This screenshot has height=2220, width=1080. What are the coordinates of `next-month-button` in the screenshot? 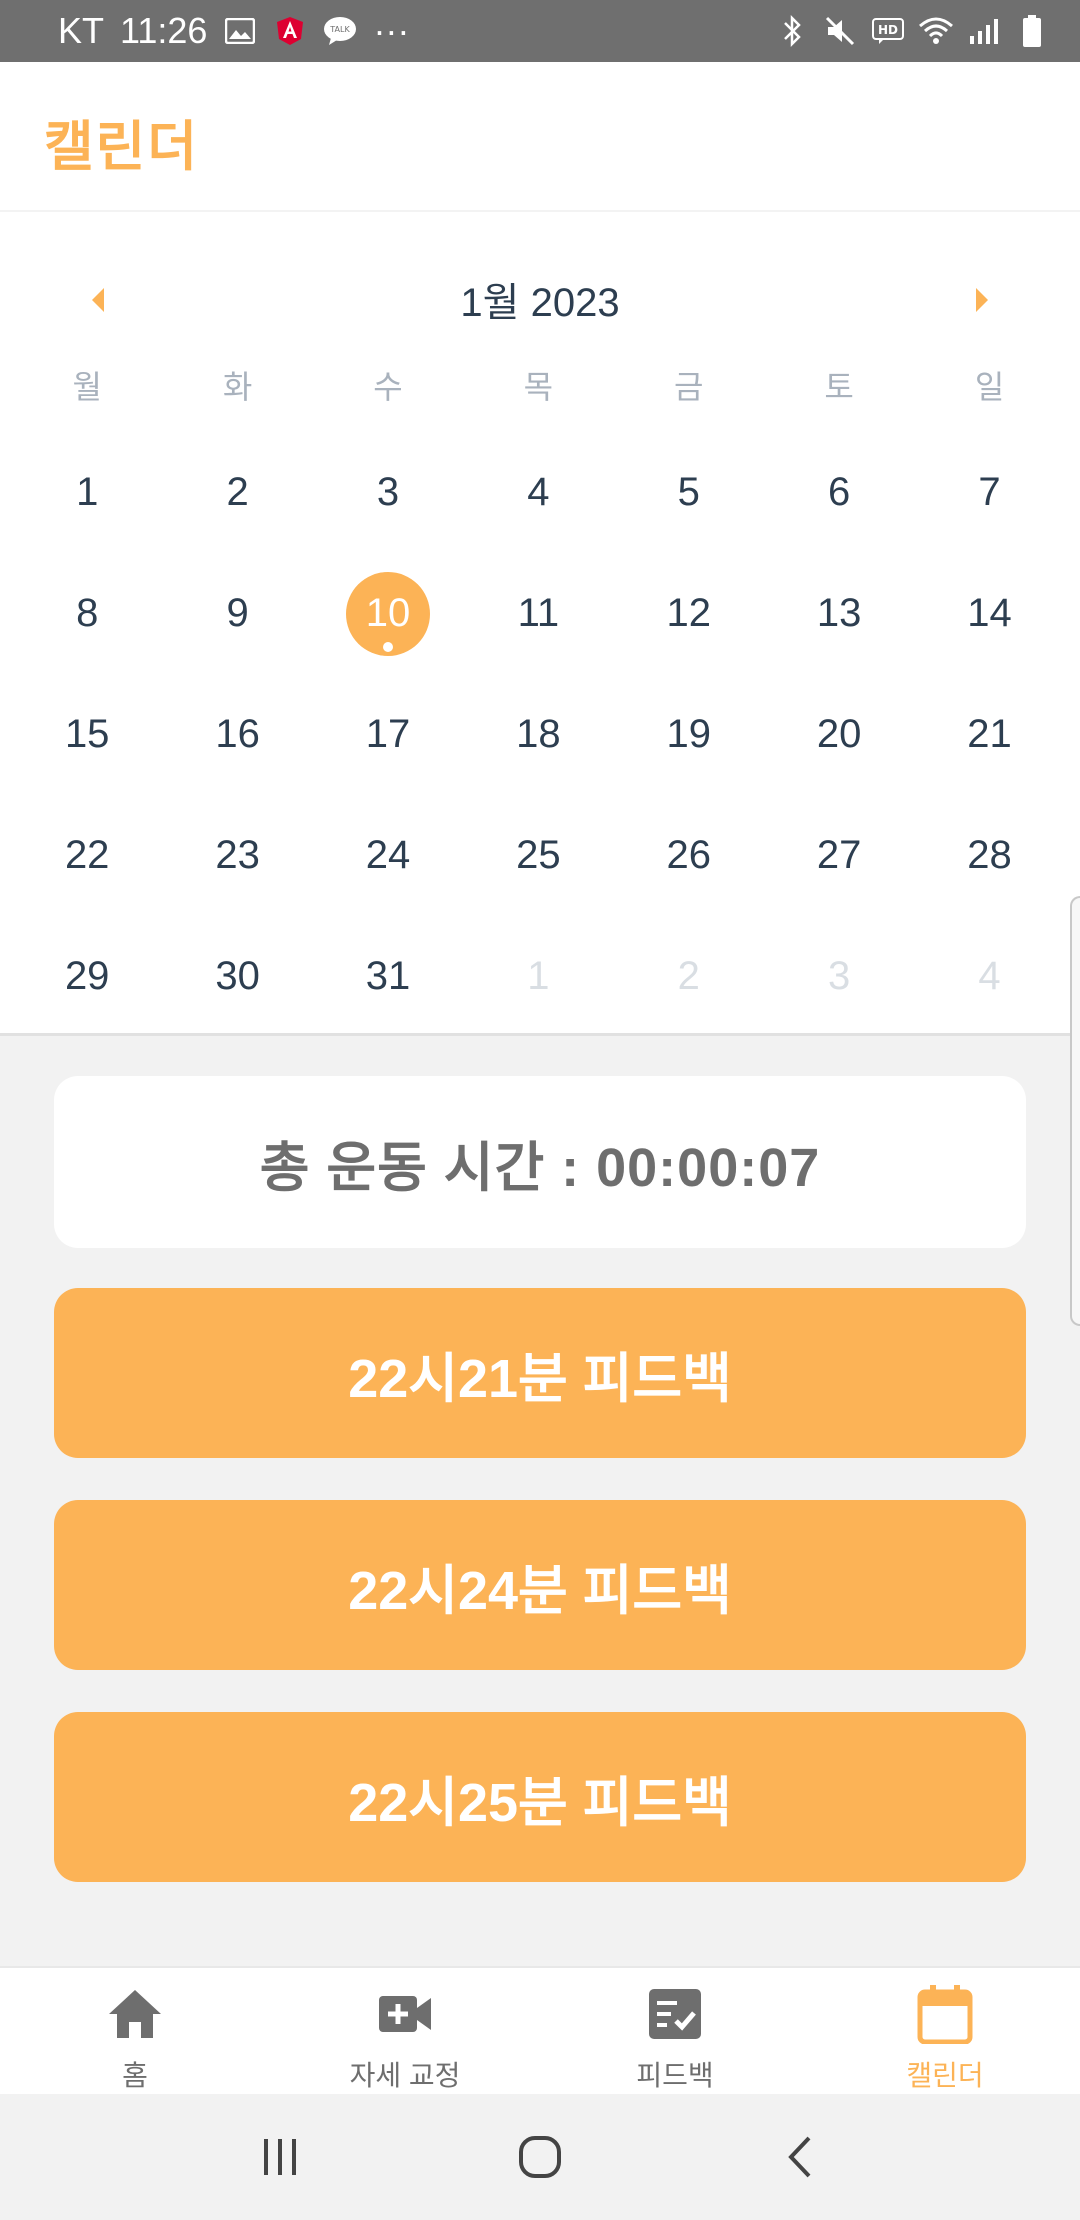 It's located at (982, 300).